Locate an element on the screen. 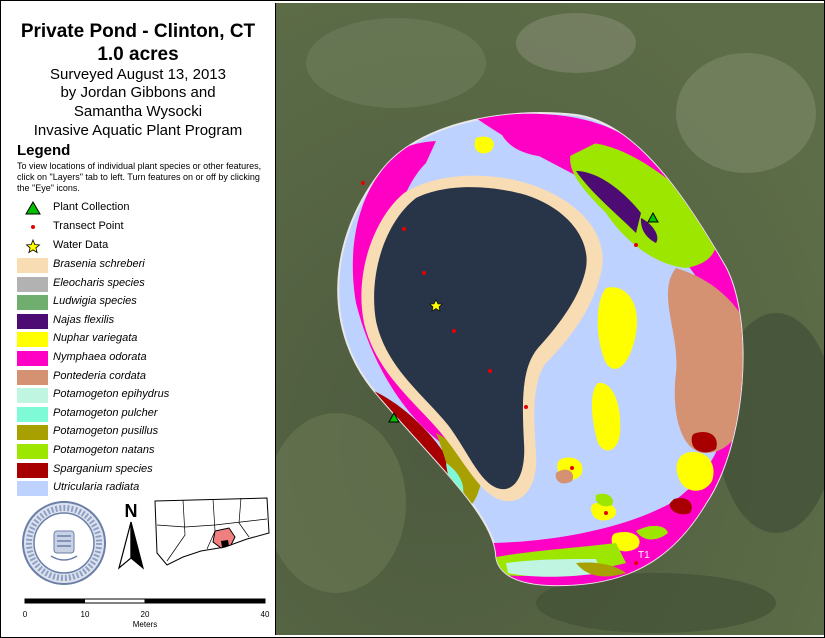  scale-unit: Meters is located at coordinates (145, 624).